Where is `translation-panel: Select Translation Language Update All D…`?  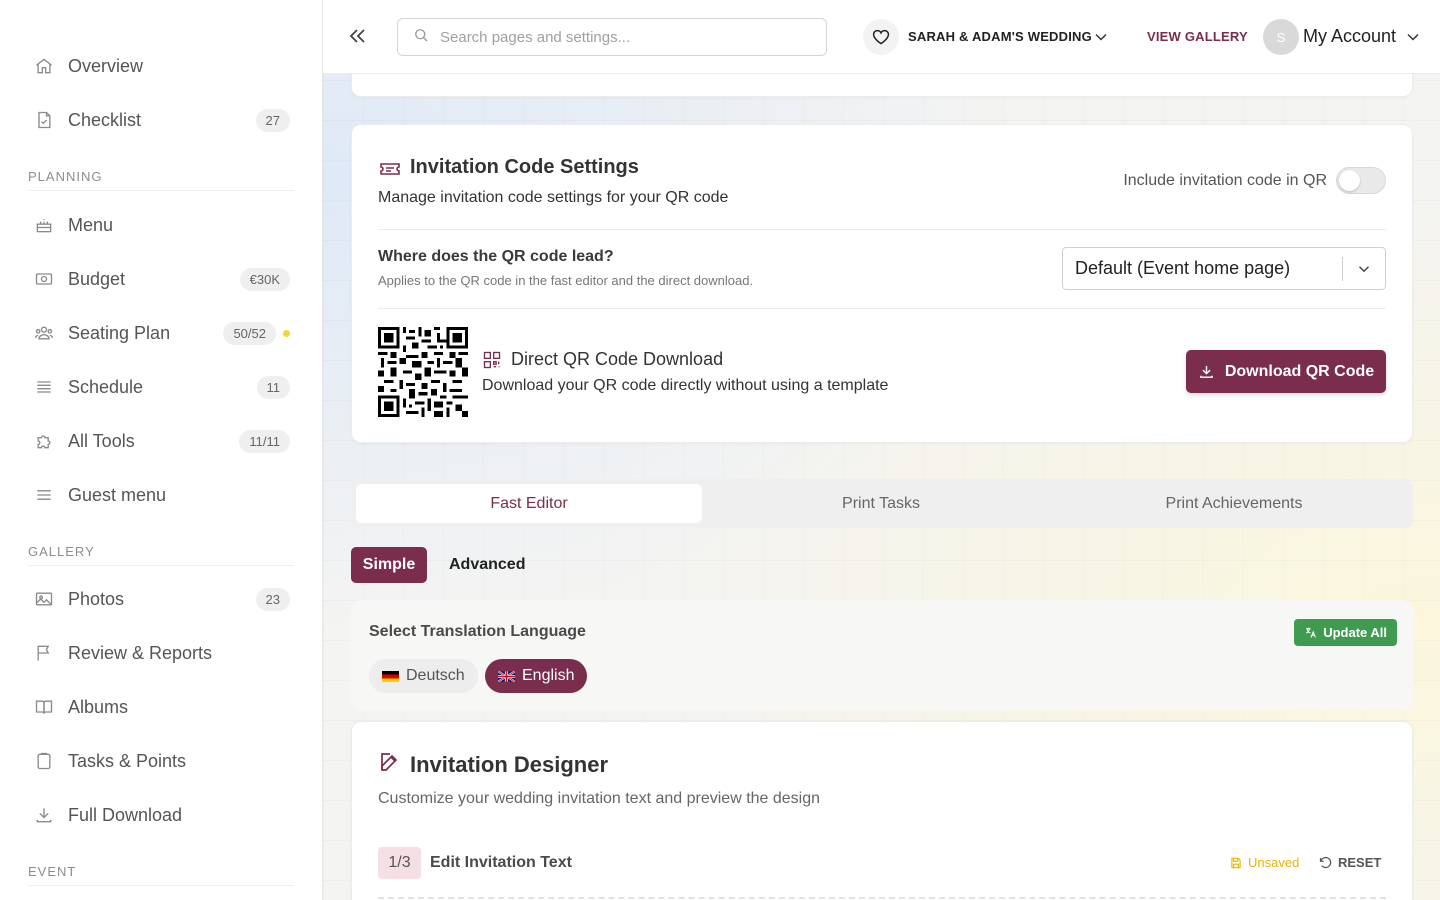
translation-panel: Select Translation Language Update All D… is located at coordinates (882, 655).